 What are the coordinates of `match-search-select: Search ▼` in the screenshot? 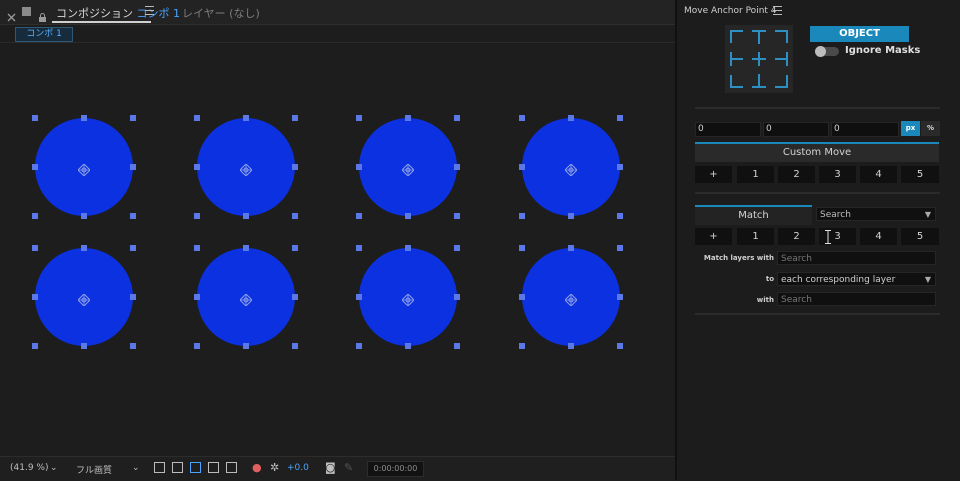 It's located at (876, 214).